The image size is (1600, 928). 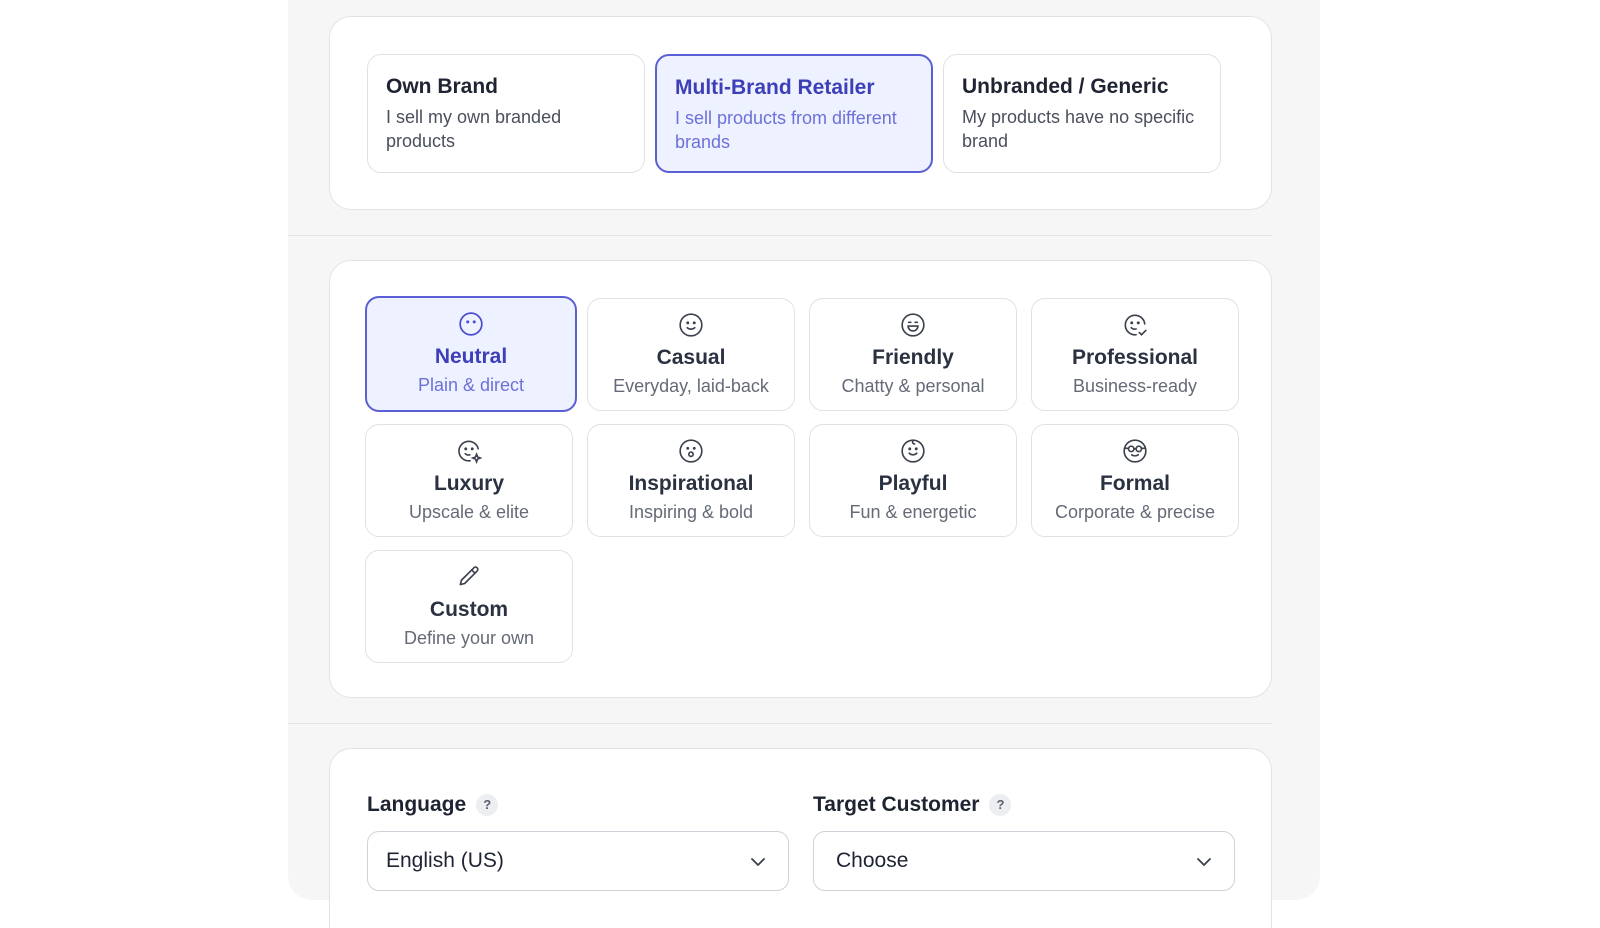 What do you see at coordinates (913, 451) in the screenshot?
I see `playful-face-icon` at bounding box center [913, 451].